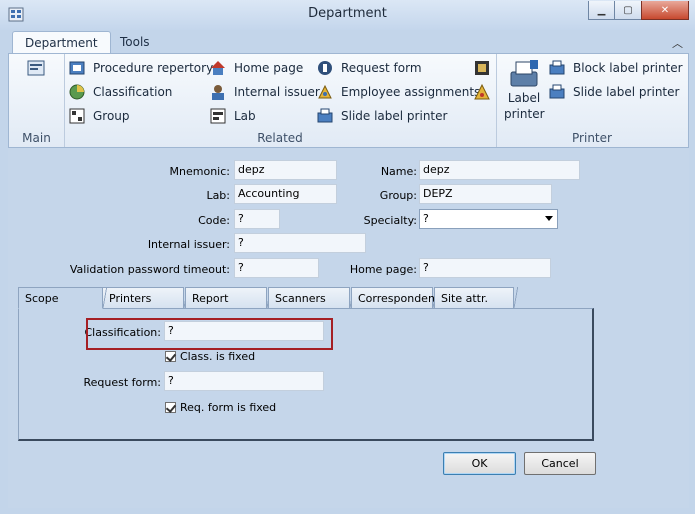  Describe the element at coordinates (77, 92) in the screenshot. I see `classification-icon` at that location.